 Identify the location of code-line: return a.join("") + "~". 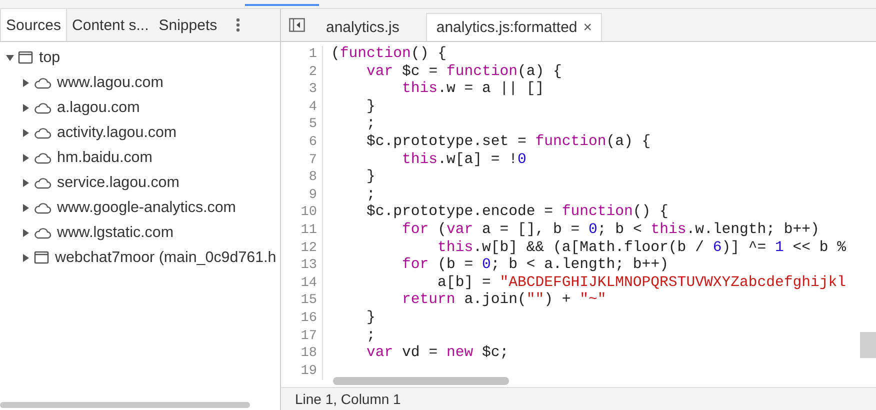
(503, 301).